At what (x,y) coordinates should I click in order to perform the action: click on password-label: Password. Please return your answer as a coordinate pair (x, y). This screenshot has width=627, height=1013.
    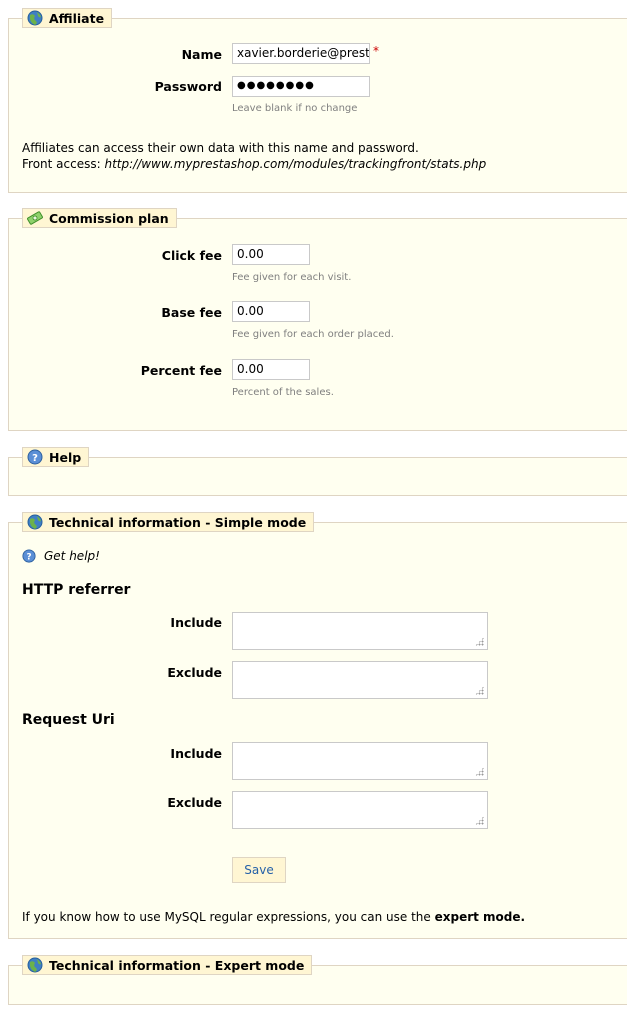
    Looking at the image, I should click on (188, 86).